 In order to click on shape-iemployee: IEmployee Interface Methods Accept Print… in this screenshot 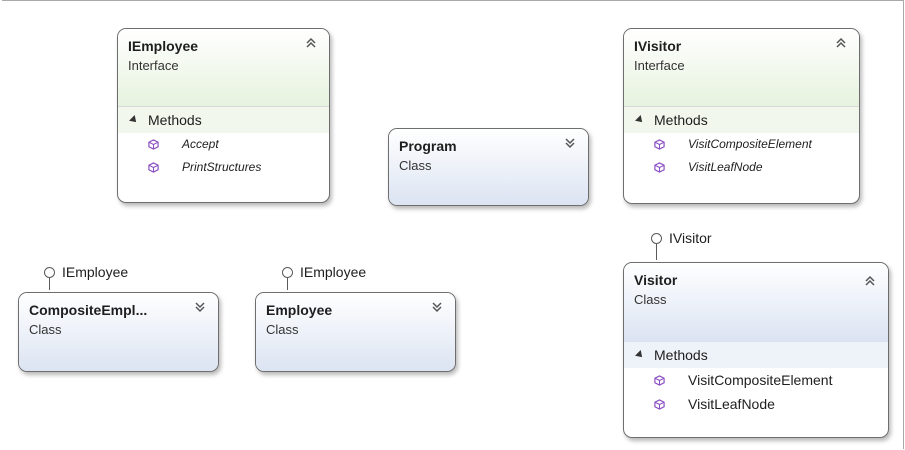, I will do `click(223, 115)`.